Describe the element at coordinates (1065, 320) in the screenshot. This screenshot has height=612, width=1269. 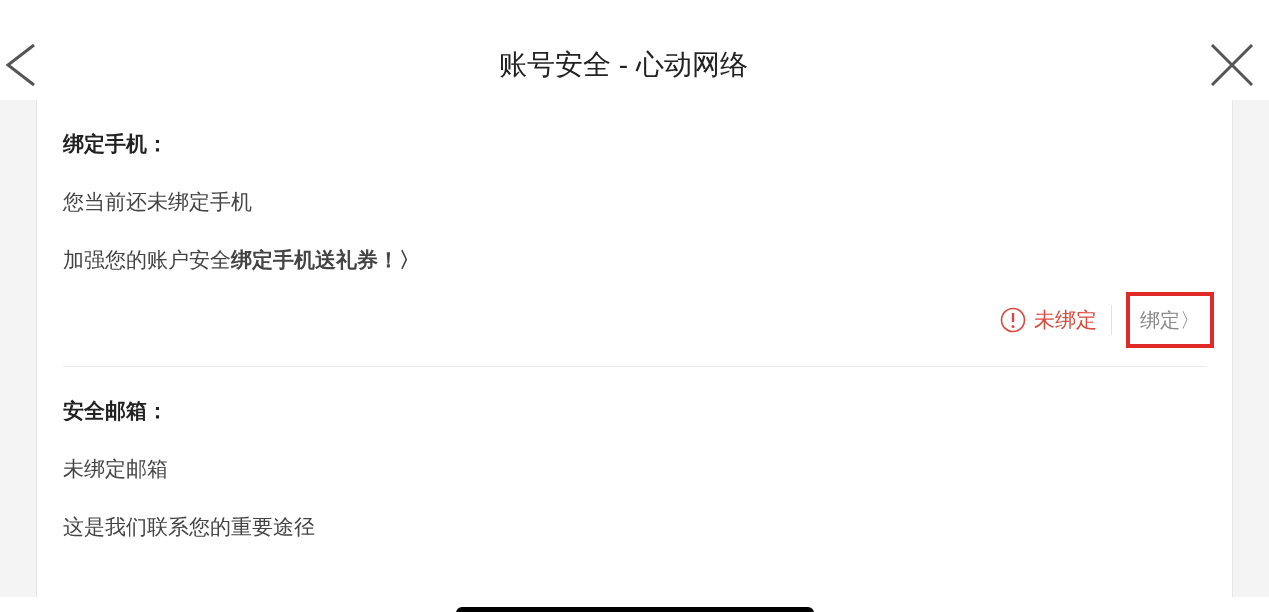
I see `status-text: 未绑定` at that location.